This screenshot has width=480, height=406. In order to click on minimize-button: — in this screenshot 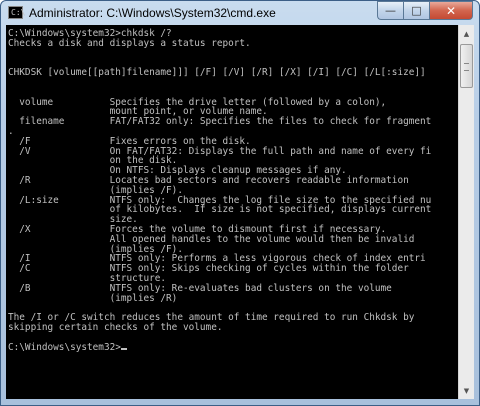, I will do `click(390, 10)`.